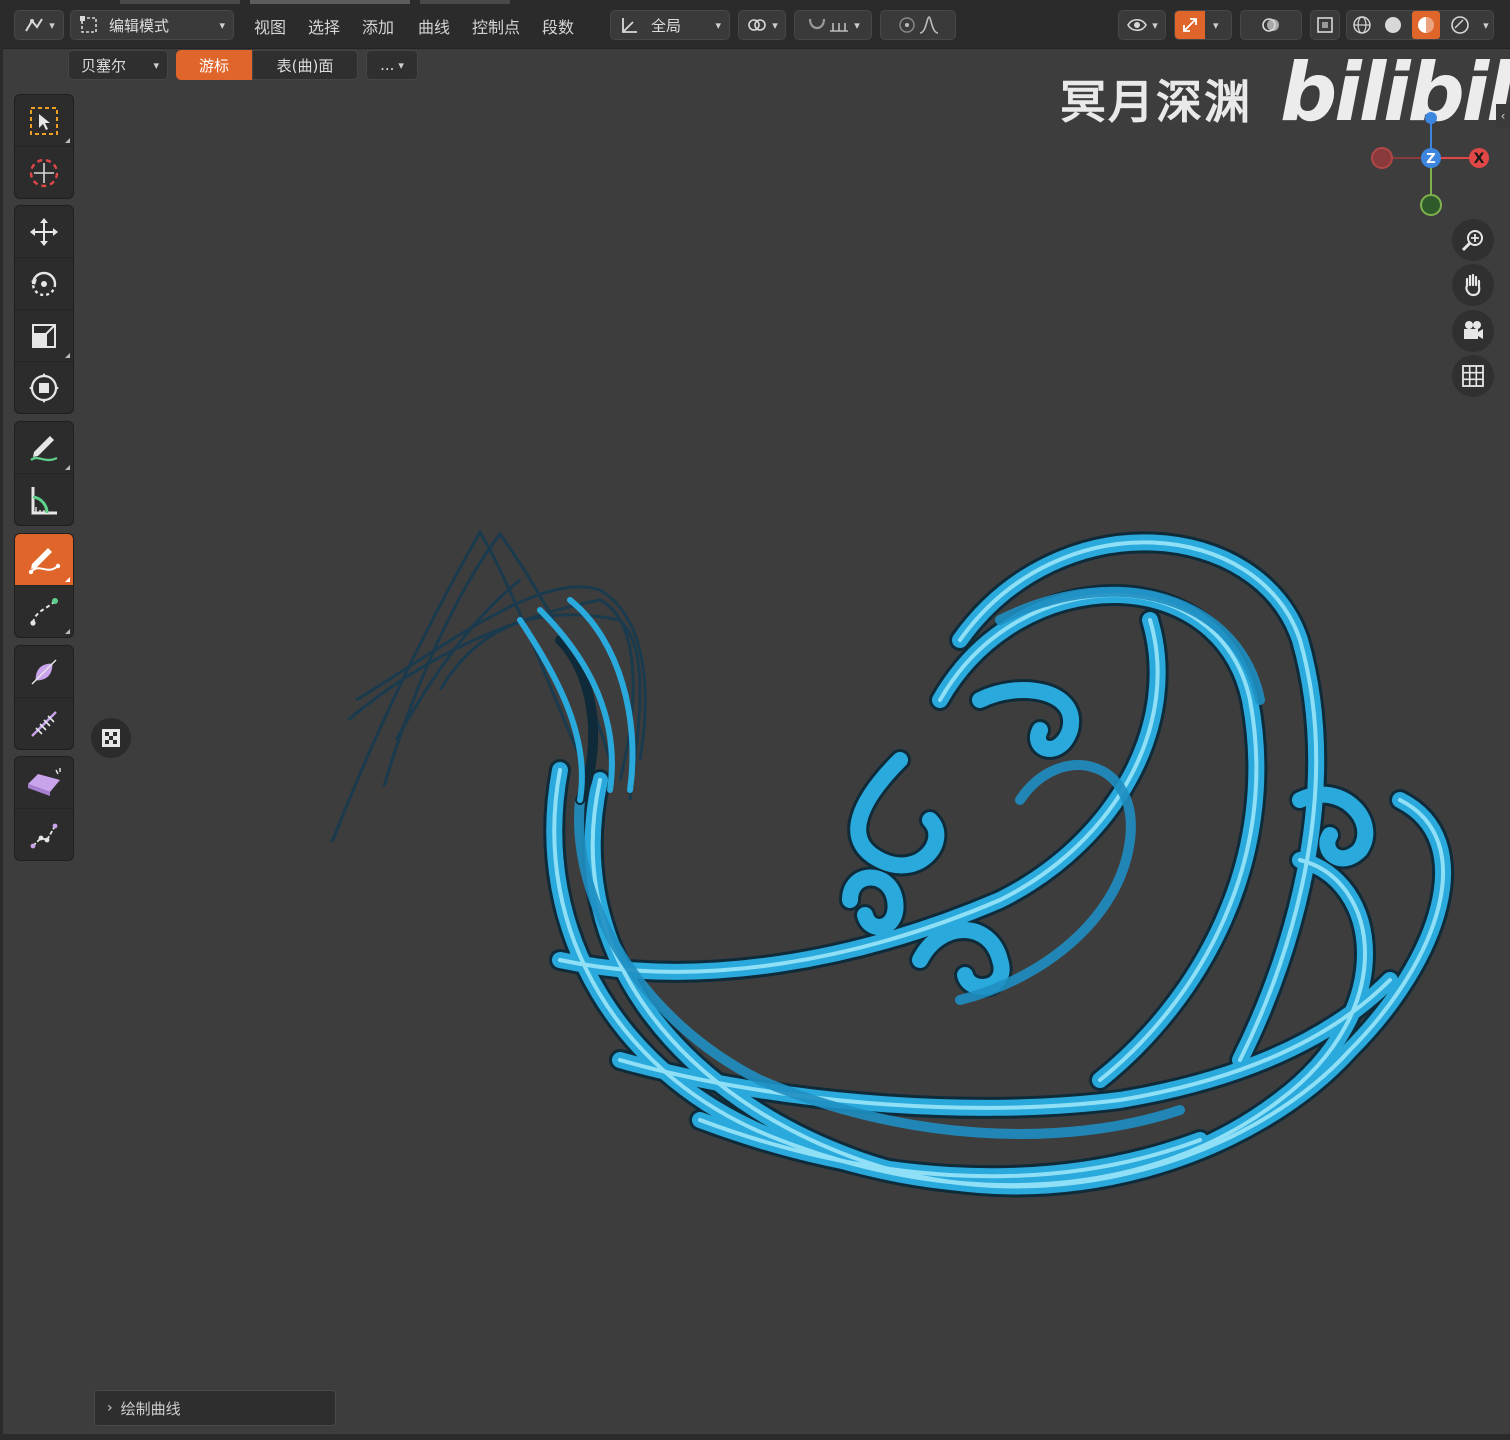 This screenshot has height=1440, width=1510. What do you see at coordinates (755, 1437) in the screenshot?
I see `status-bar` at bounding box center [755, 1437].